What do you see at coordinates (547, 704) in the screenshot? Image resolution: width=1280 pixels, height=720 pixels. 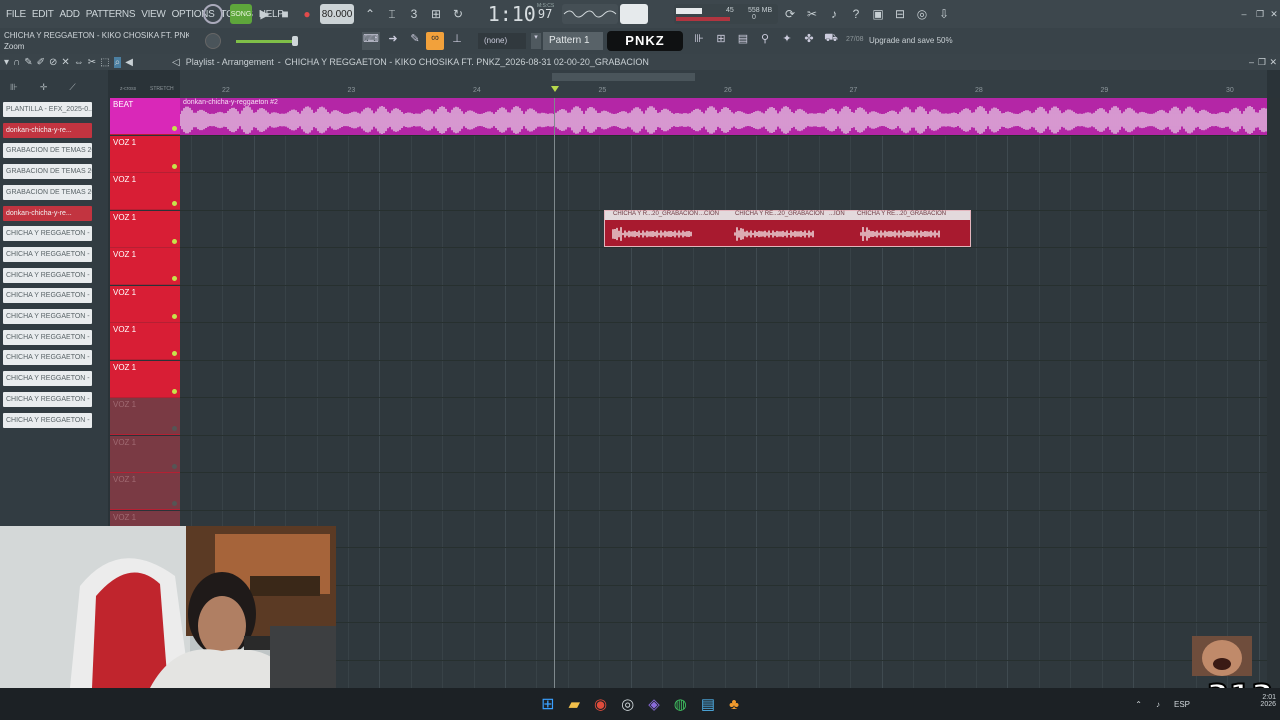 I see `windows-start-icon: ⊞` at bounding box center [547, 704].